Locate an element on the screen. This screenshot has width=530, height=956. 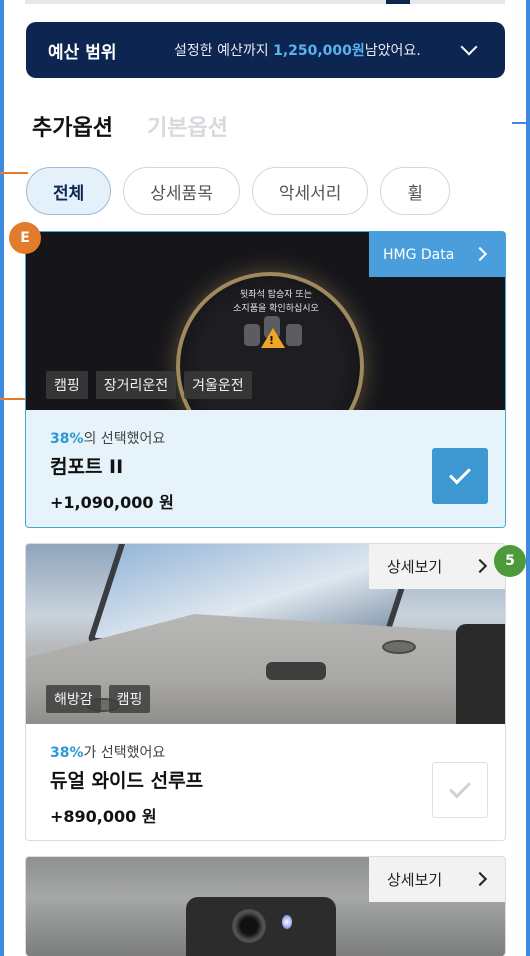
tag: 장거리운전 is located at coordinates (136, 385).